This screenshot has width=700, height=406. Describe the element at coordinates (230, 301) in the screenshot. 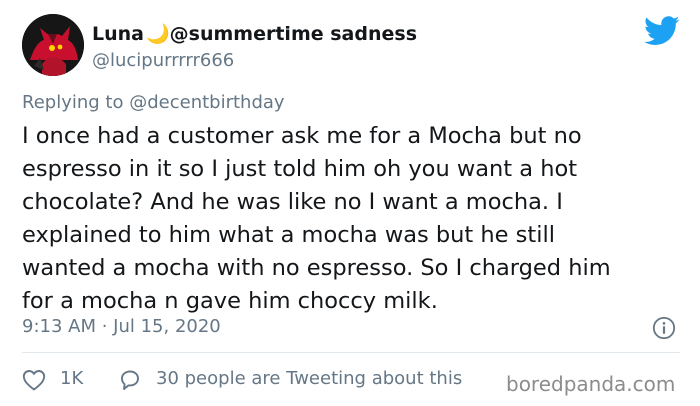

I see `tweet-text-line: for a mocha n gave him choccy milk.` at that location.